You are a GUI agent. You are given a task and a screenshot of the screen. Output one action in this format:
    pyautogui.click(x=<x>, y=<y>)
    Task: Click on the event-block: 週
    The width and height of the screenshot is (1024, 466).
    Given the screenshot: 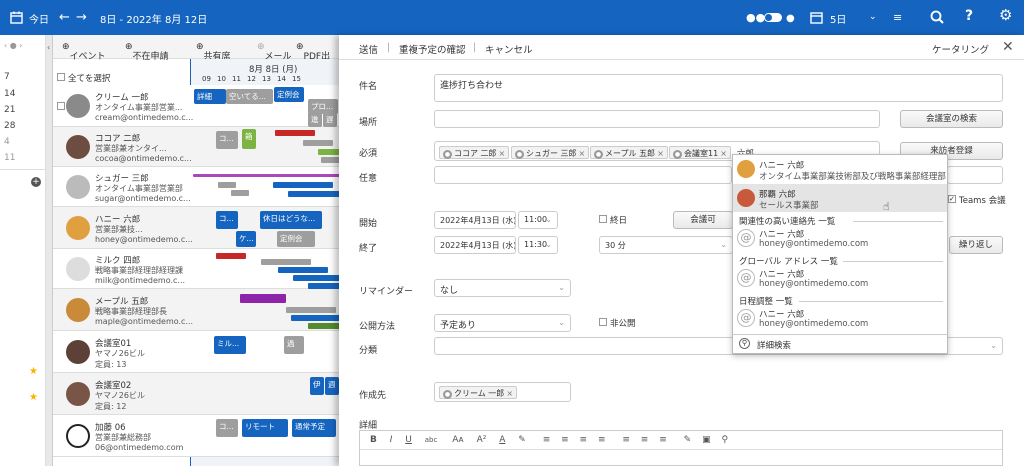 What is the action you would take?
    pyautogui.click(x=332, y=386)
    